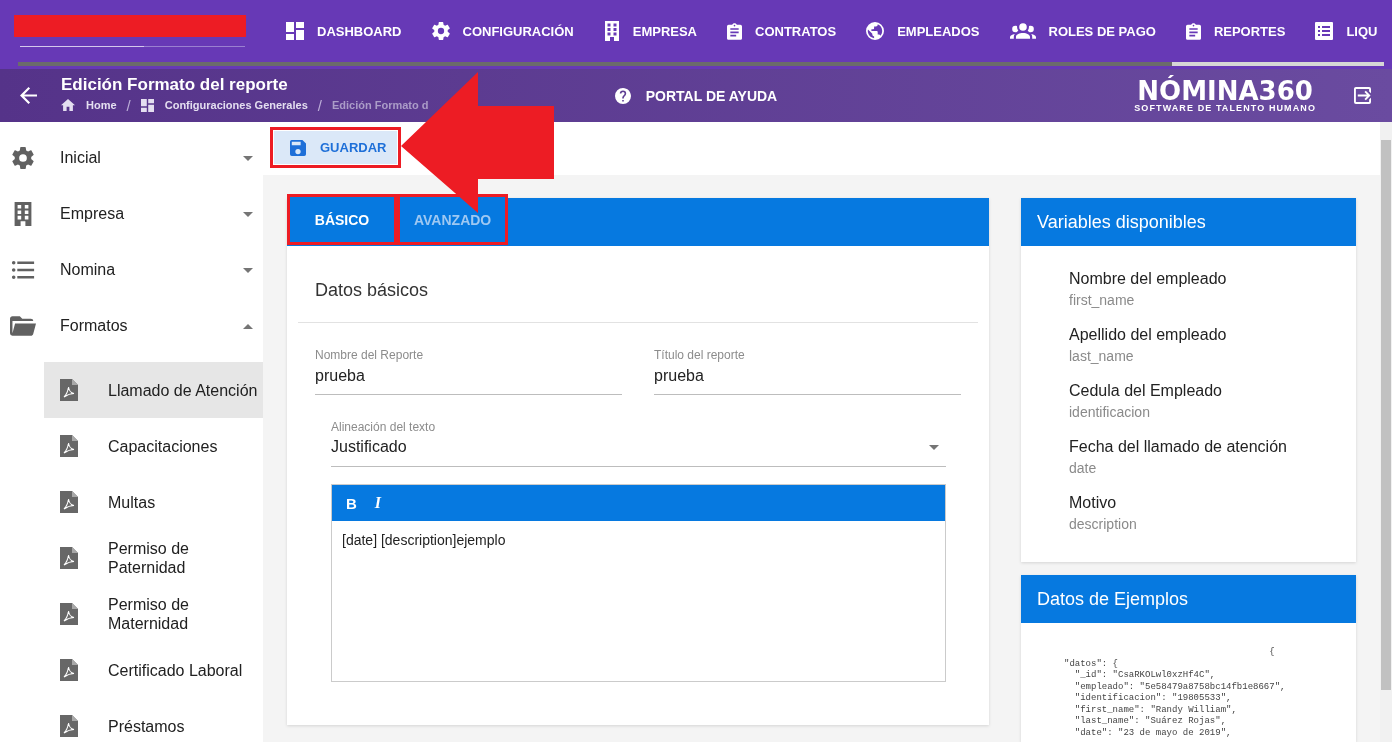  Describe the element at coordinates (378, 503) in the screenshot. I see `italic-button: I` at that location.